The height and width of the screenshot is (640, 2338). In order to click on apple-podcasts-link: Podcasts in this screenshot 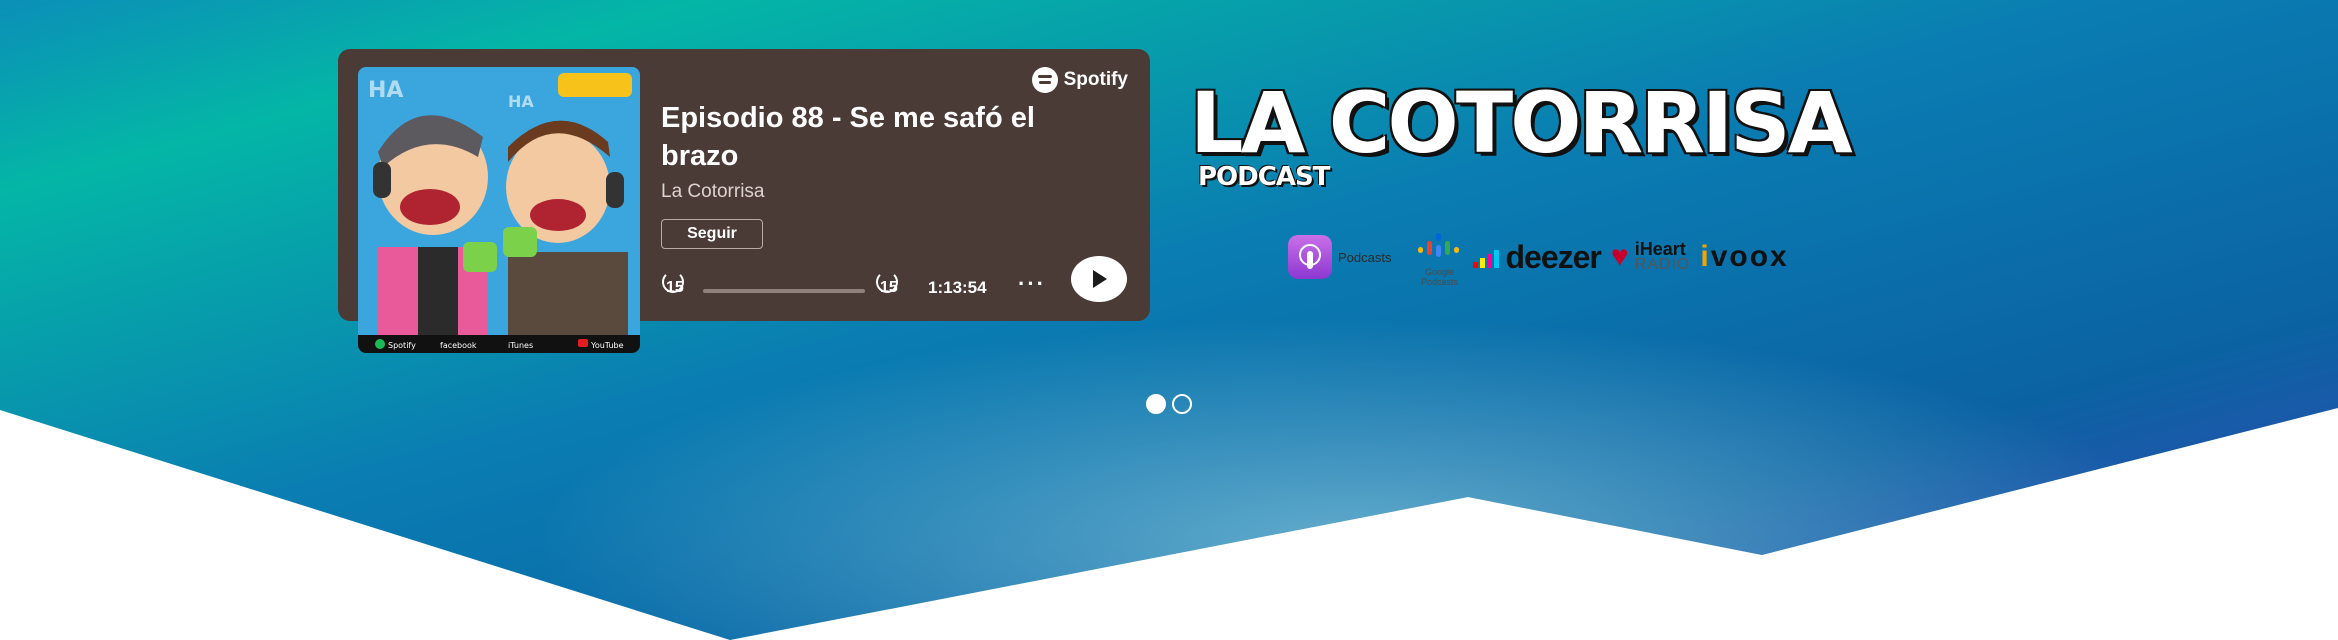, I will do `click(1339, 257)`.